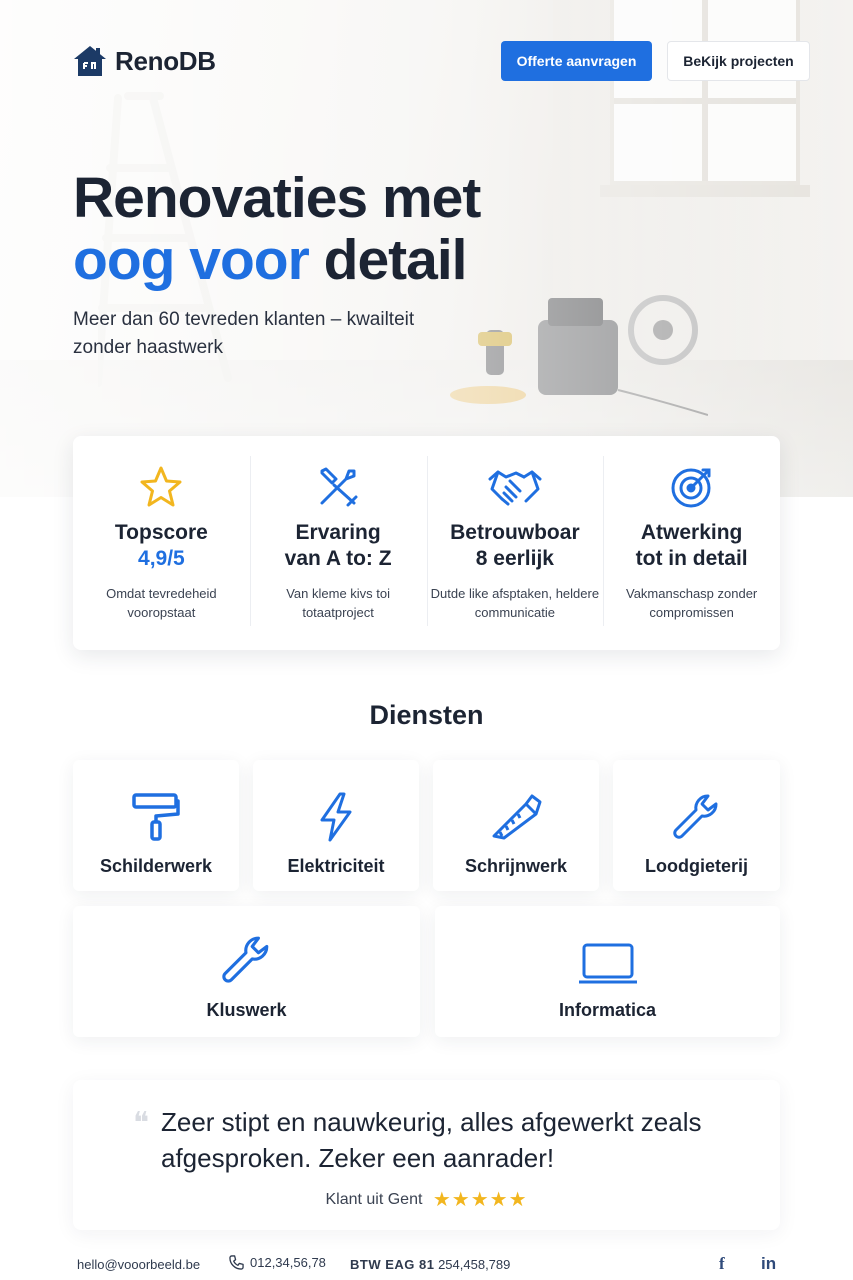  I want to click on service-card-informatica: Informatica, so click(607, 971).